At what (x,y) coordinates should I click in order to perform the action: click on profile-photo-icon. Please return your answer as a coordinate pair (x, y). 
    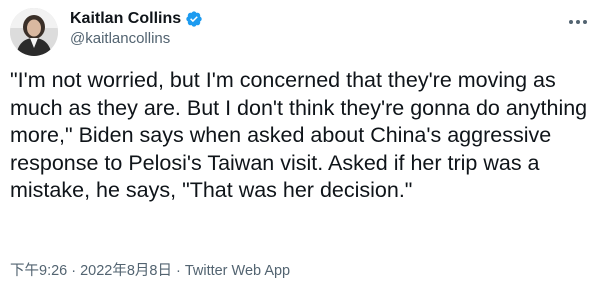
    Looking at the image, I should click on (34, 32).